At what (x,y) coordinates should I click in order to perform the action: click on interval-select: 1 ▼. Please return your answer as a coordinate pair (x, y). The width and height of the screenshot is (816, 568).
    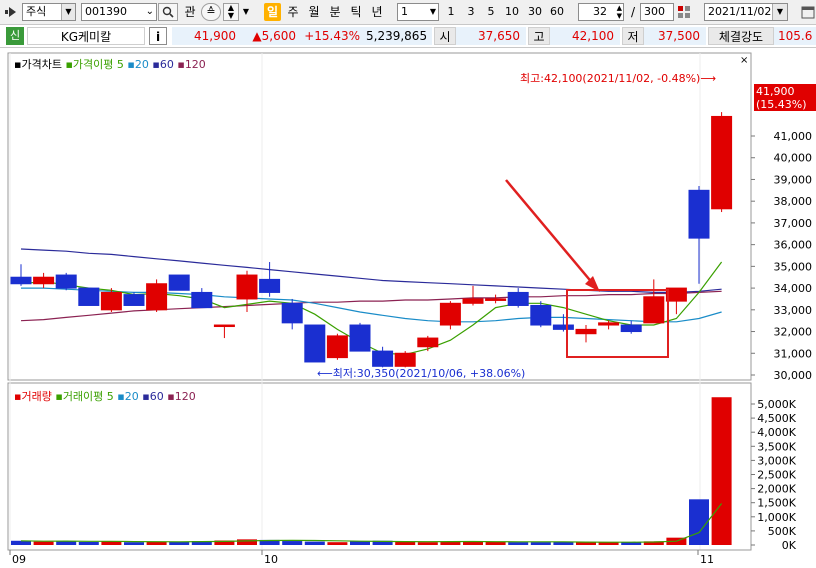
    Looking at the image, I should click on (418, 12).